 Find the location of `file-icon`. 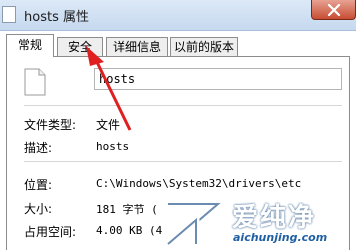

file-icon is located at coordinates (9, 14).